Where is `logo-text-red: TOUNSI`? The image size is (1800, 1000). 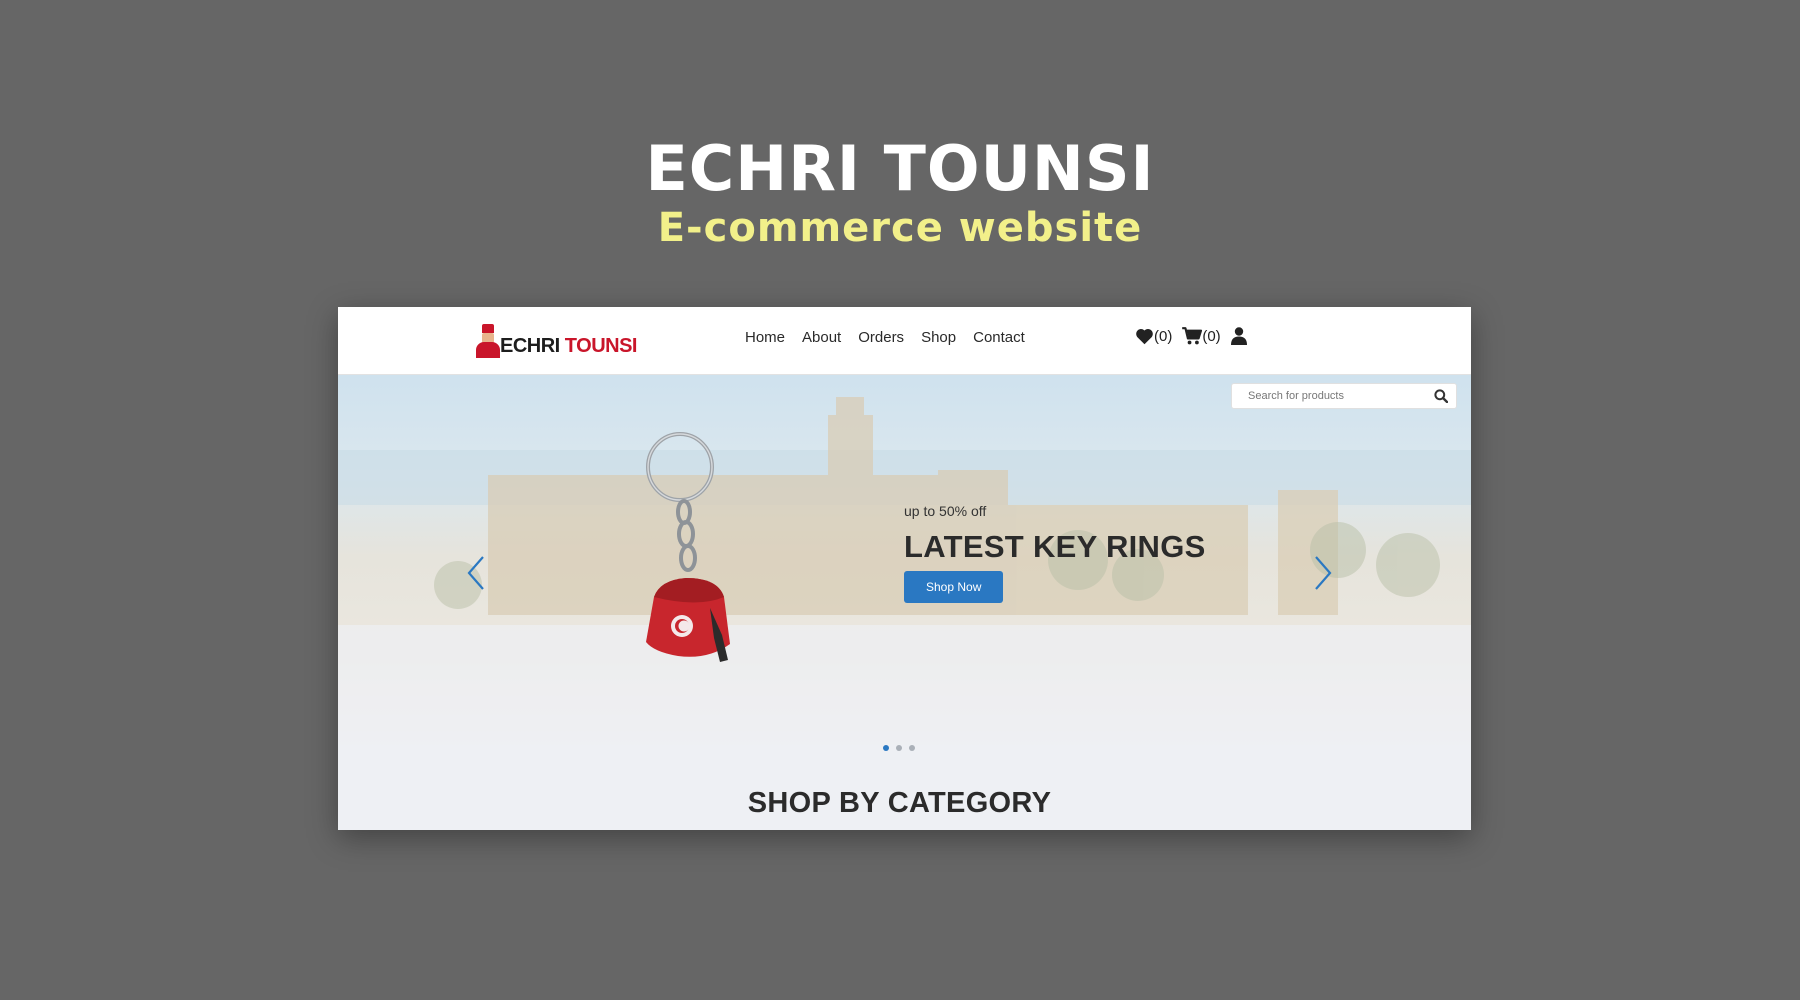 logo-text-red: TOUNSI is located at coordinates (601, 345).